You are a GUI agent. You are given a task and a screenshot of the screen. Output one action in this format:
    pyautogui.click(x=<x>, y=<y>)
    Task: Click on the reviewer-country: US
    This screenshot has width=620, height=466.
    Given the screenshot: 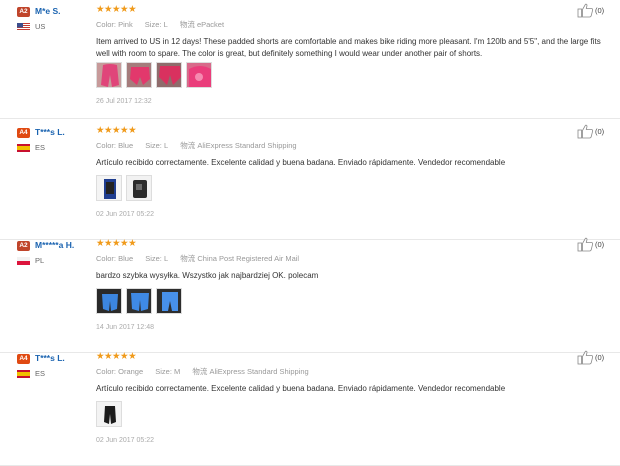 What is the action you would take?
    pyautogui.click(x=40, y=26)
    